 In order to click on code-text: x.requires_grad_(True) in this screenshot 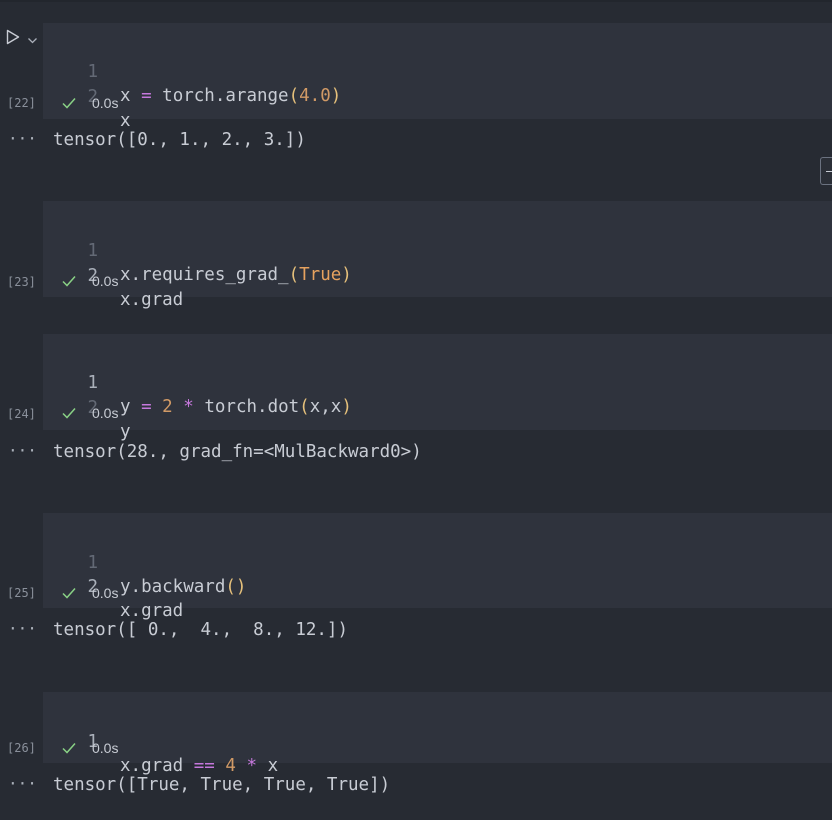, I will do `click(236, 275)`.